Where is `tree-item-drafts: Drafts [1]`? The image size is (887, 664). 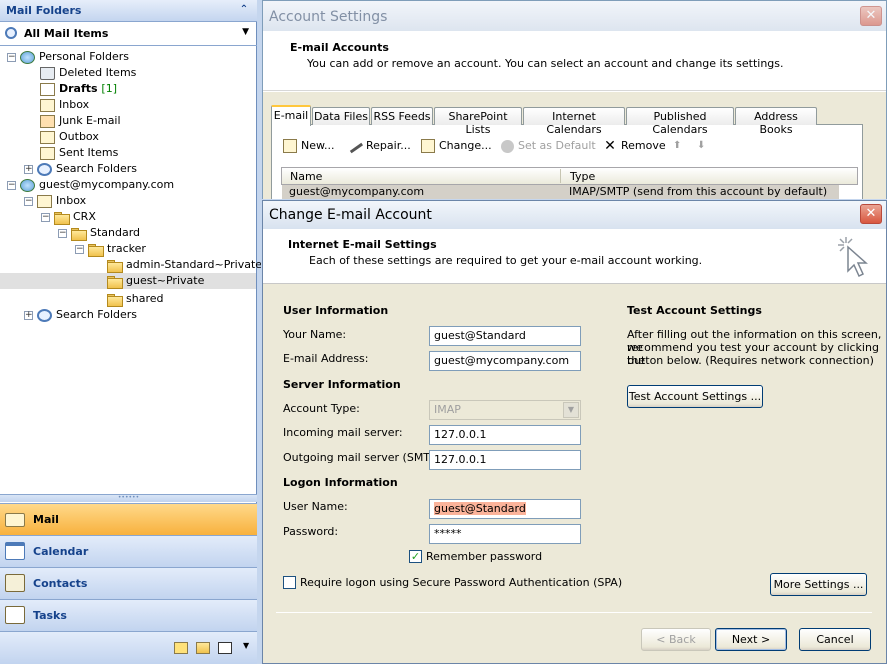
tree-item-drafts: Drafts [1] is located at coordinates (78, 89).